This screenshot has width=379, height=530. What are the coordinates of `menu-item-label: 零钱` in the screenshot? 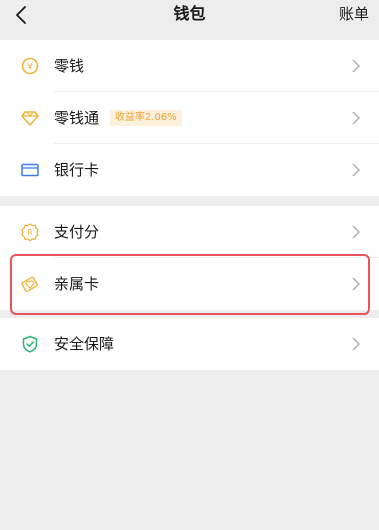 It's located at (69, 66).